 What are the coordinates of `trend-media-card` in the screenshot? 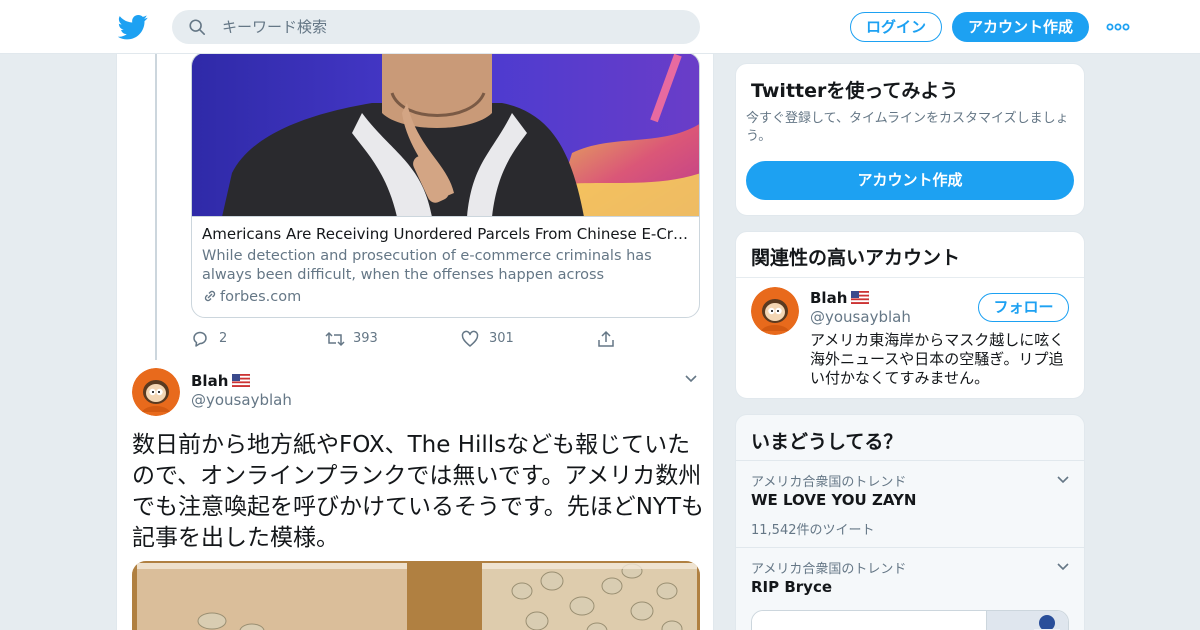 It's located at (910, 620).